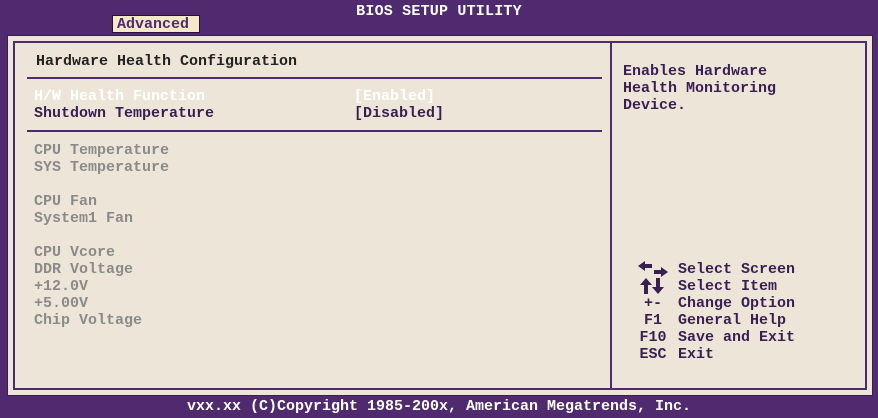 The image size is (878, 418). I want to click on legend-key: F10, so click(653, 337).